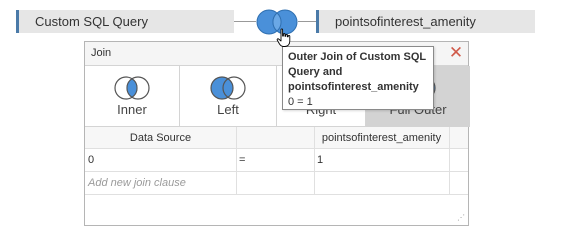 This screenshot has width=582, height=241. I want to click on clause-left-field: 0, so click(160, 160).